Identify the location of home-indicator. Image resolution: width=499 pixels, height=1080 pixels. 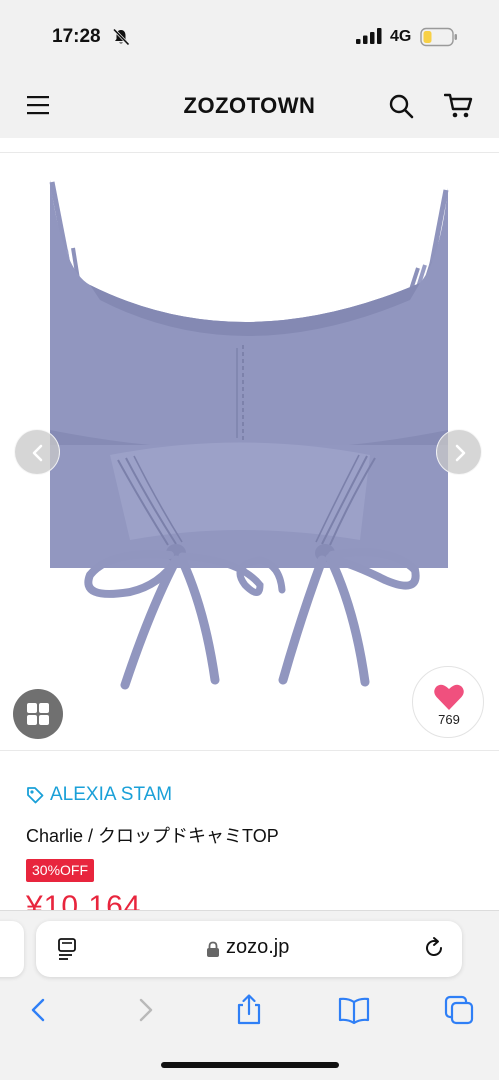
(250, 1065).